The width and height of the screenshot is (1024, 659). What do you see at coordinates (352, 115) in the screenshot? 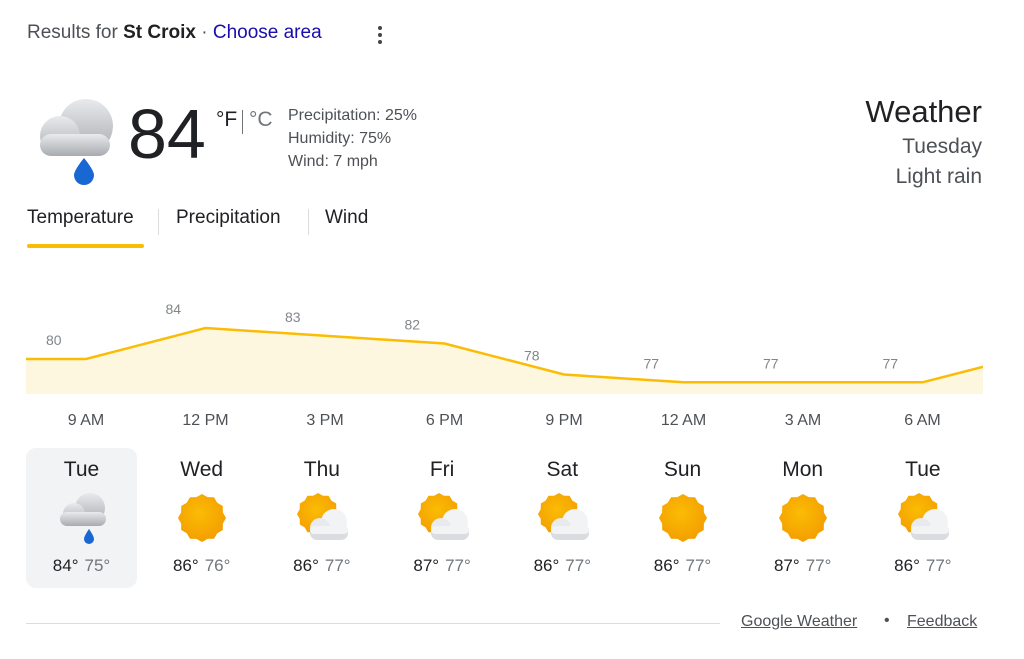
I see `precipitation-detail: Precipitation: 25%` at bounding box center [352, 115].